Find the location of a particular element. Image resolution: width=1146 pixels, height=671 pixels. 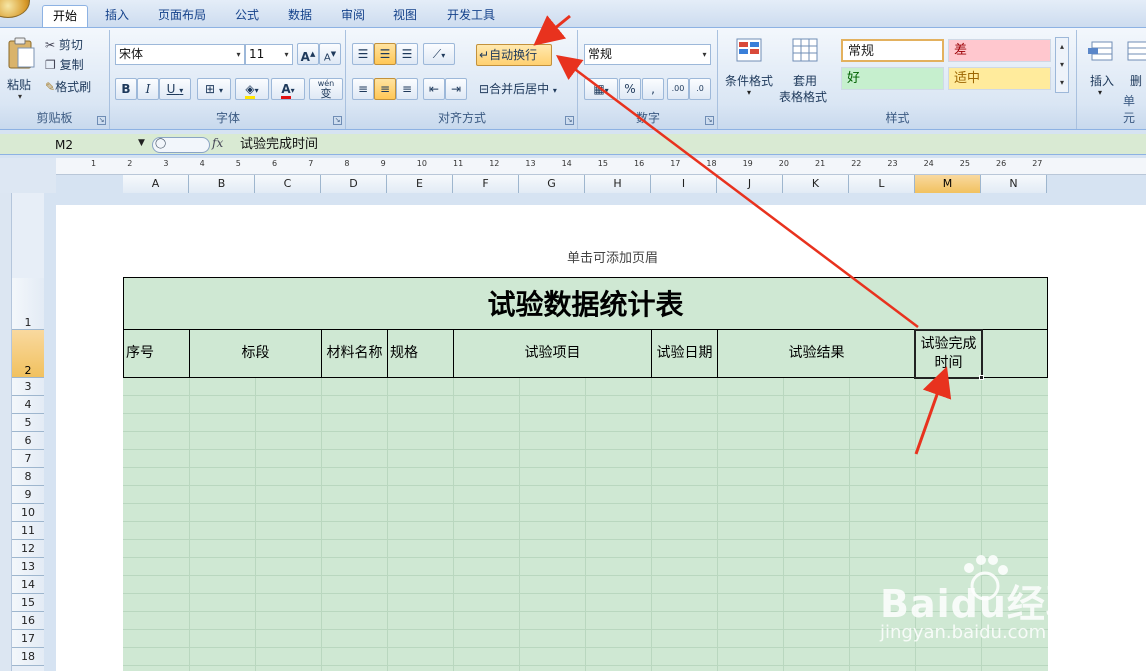

arrow-to-wrap-text is located at coordinates (552, 30).